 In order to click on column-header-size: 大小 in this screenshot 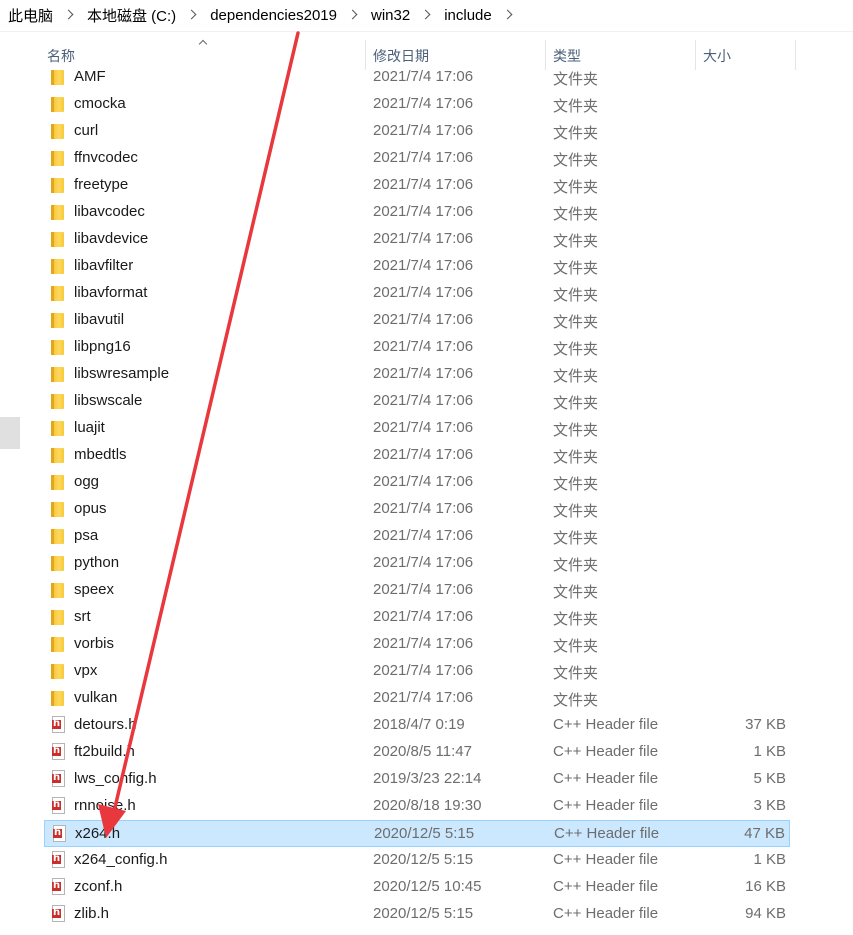, I will do `click(717, 56)`.